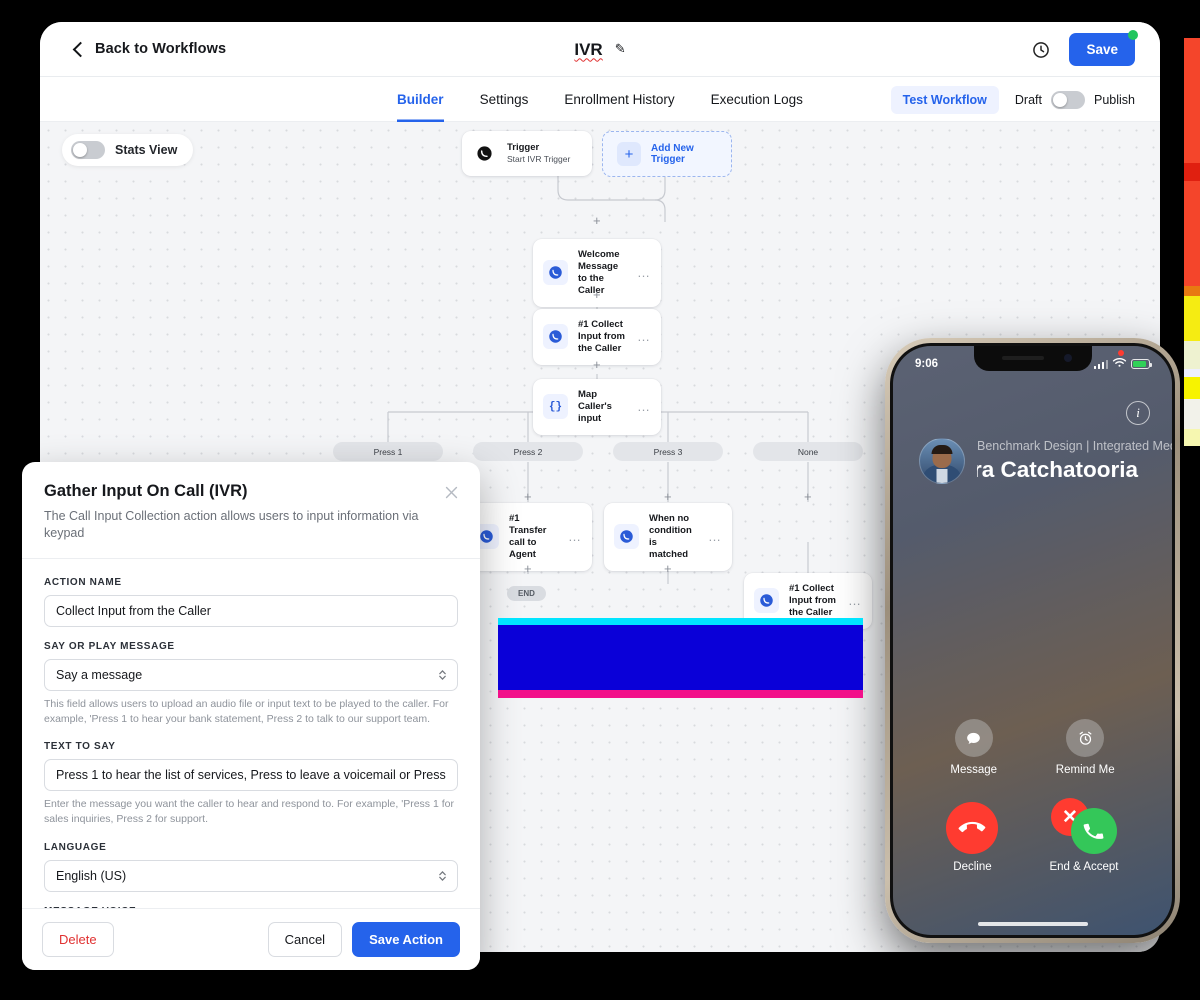 Image resolution: width=1200 pixels, height=1000 pixels. What do you see at coordinates (1085, 747) in the screenshot?
I see `remind-me-action: Remind Me` at bounding box center [1085, 747].